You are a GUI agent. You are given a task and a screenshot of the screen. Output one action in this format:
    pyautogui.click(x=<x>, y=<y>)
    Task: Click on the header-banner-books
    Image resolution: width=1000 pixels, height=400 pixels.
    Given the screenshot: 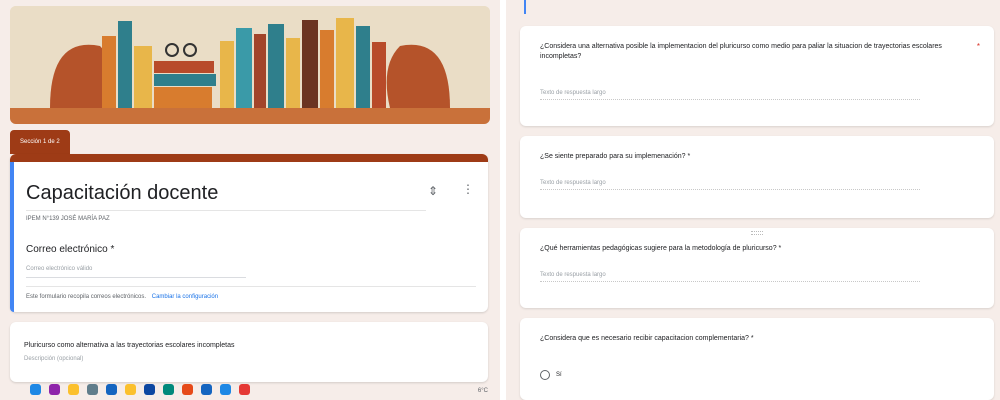 What is the action you would take?
    pyautogui.click(x=250, y=65)
    